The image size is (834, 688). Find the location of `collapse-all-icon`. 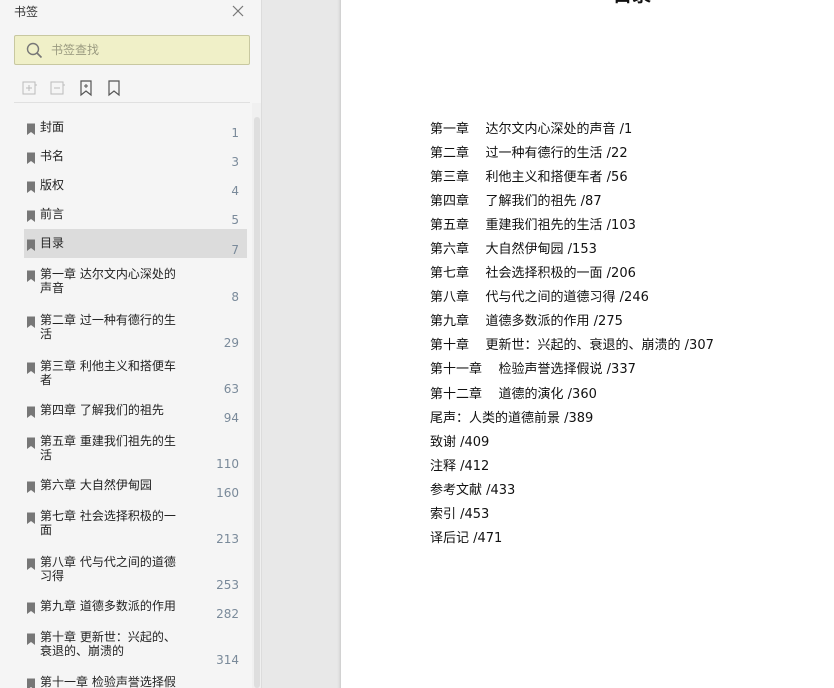

collapse-all-icon is located at coordinates (58, 88).